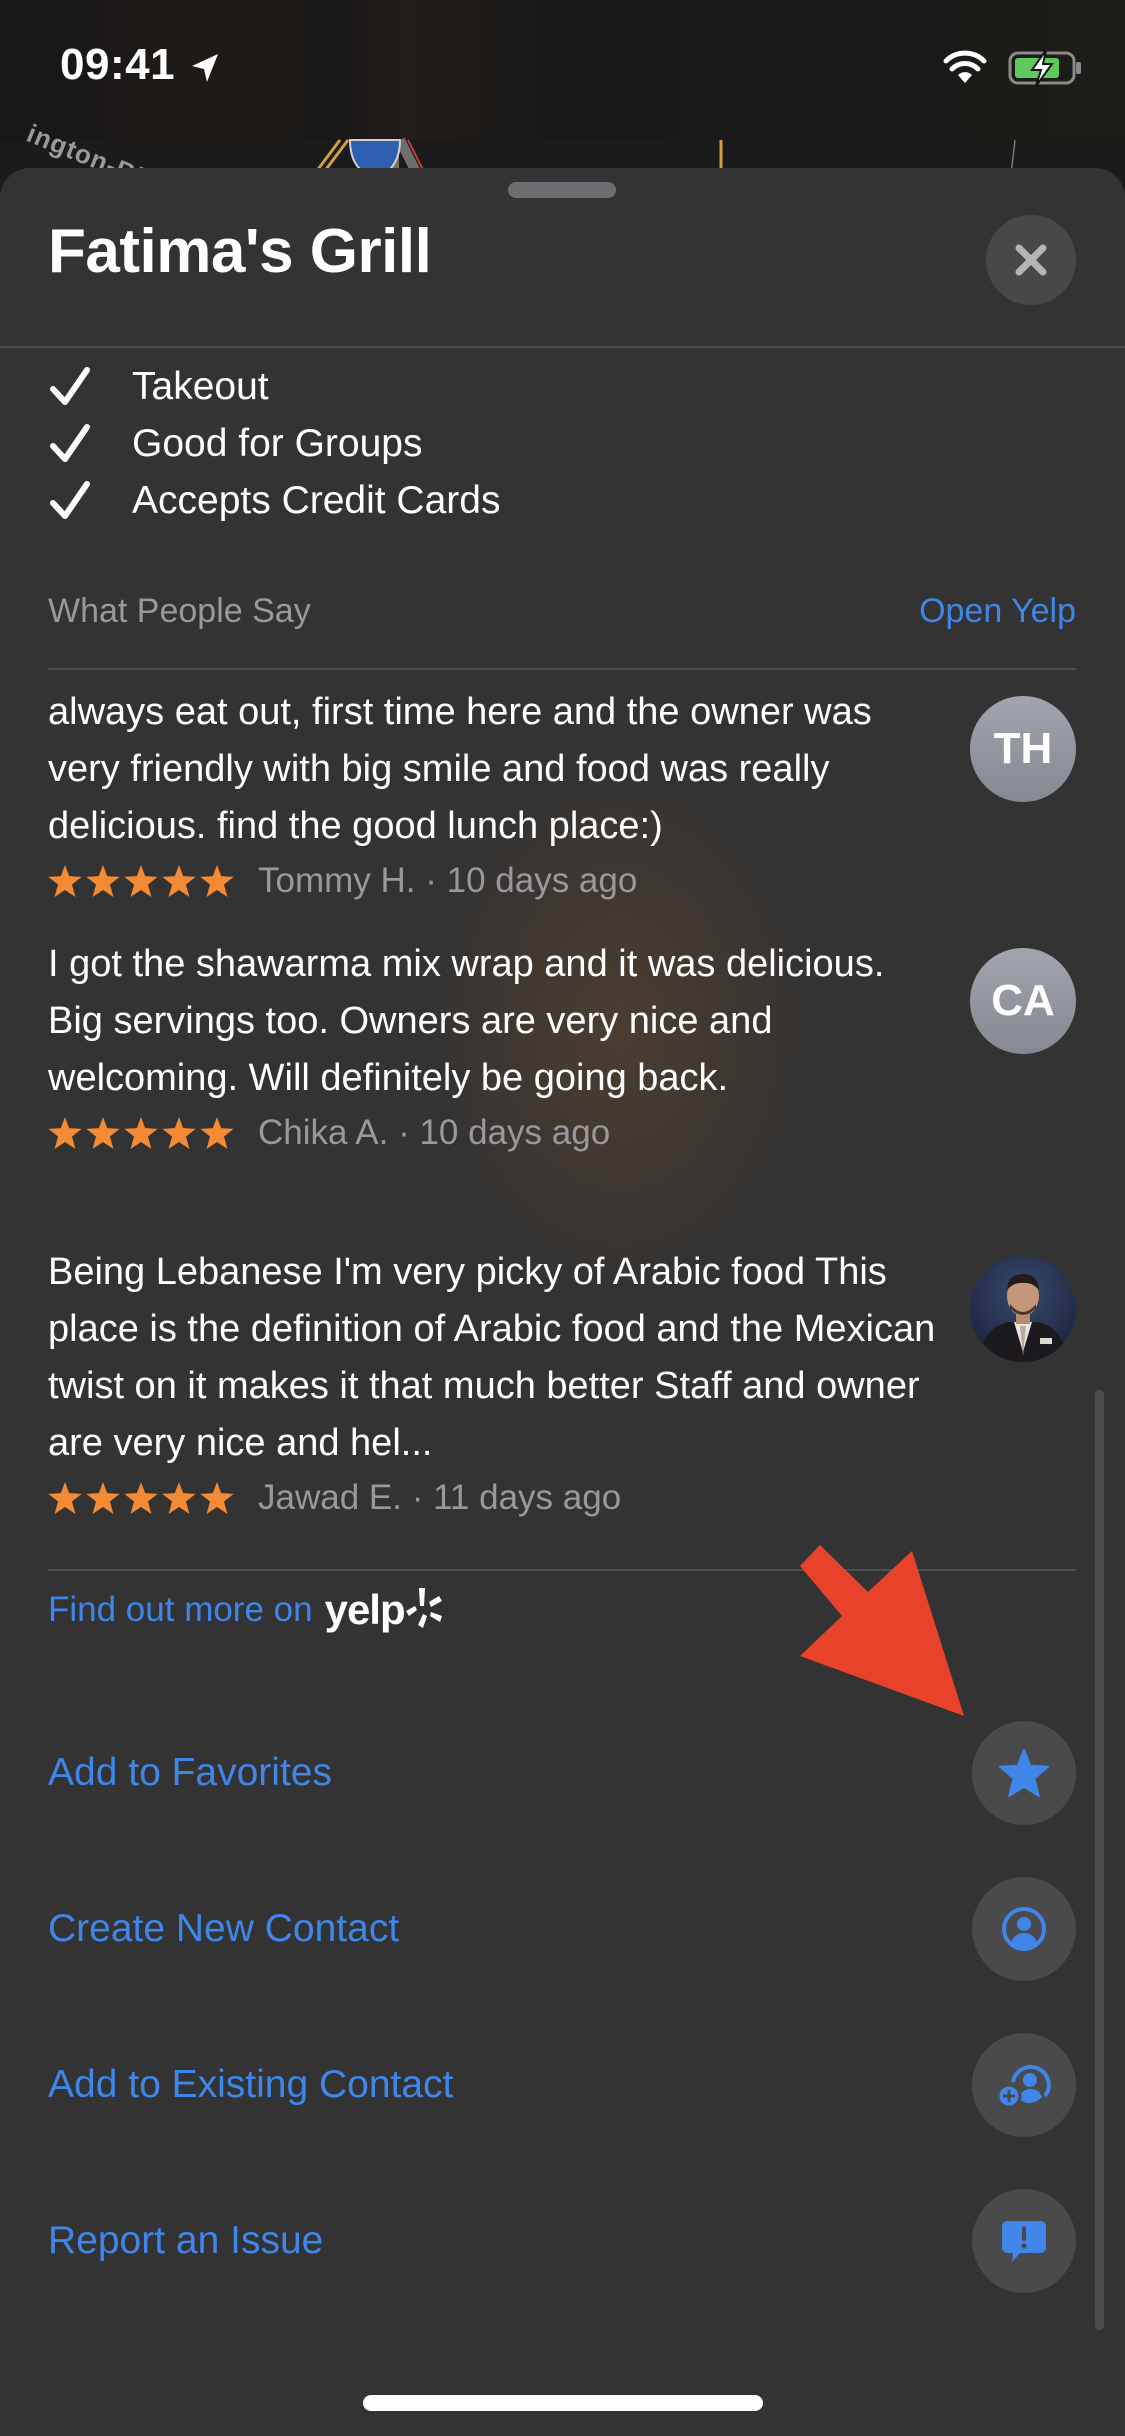 Image resolution: width=1125 pixels, height=2436 pixels. I want to click on reviewer-avatar-photo, so click(1023, 1309).